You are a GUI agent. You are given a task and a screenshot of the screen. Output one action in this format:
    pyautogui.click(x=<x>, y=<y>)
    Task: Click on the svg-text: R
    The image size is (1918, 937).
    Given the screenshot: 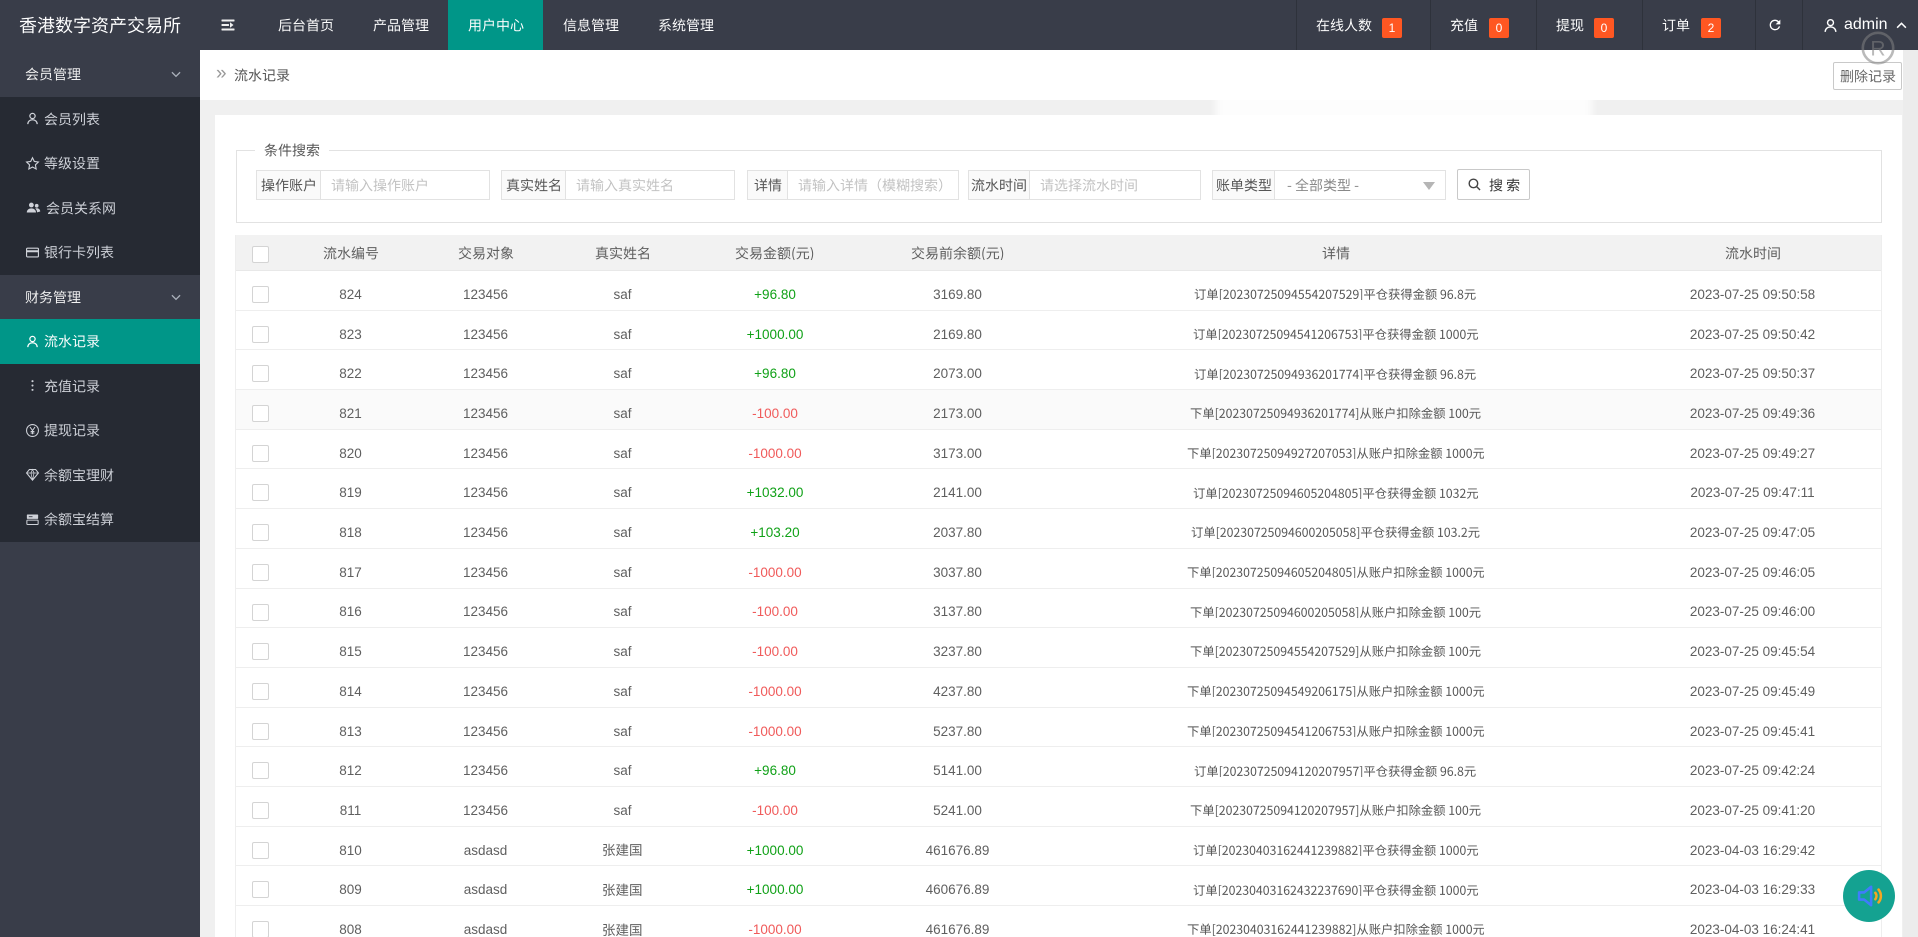 What is the action you would take?
    pyautogui.click(x=1877, y=49)
    